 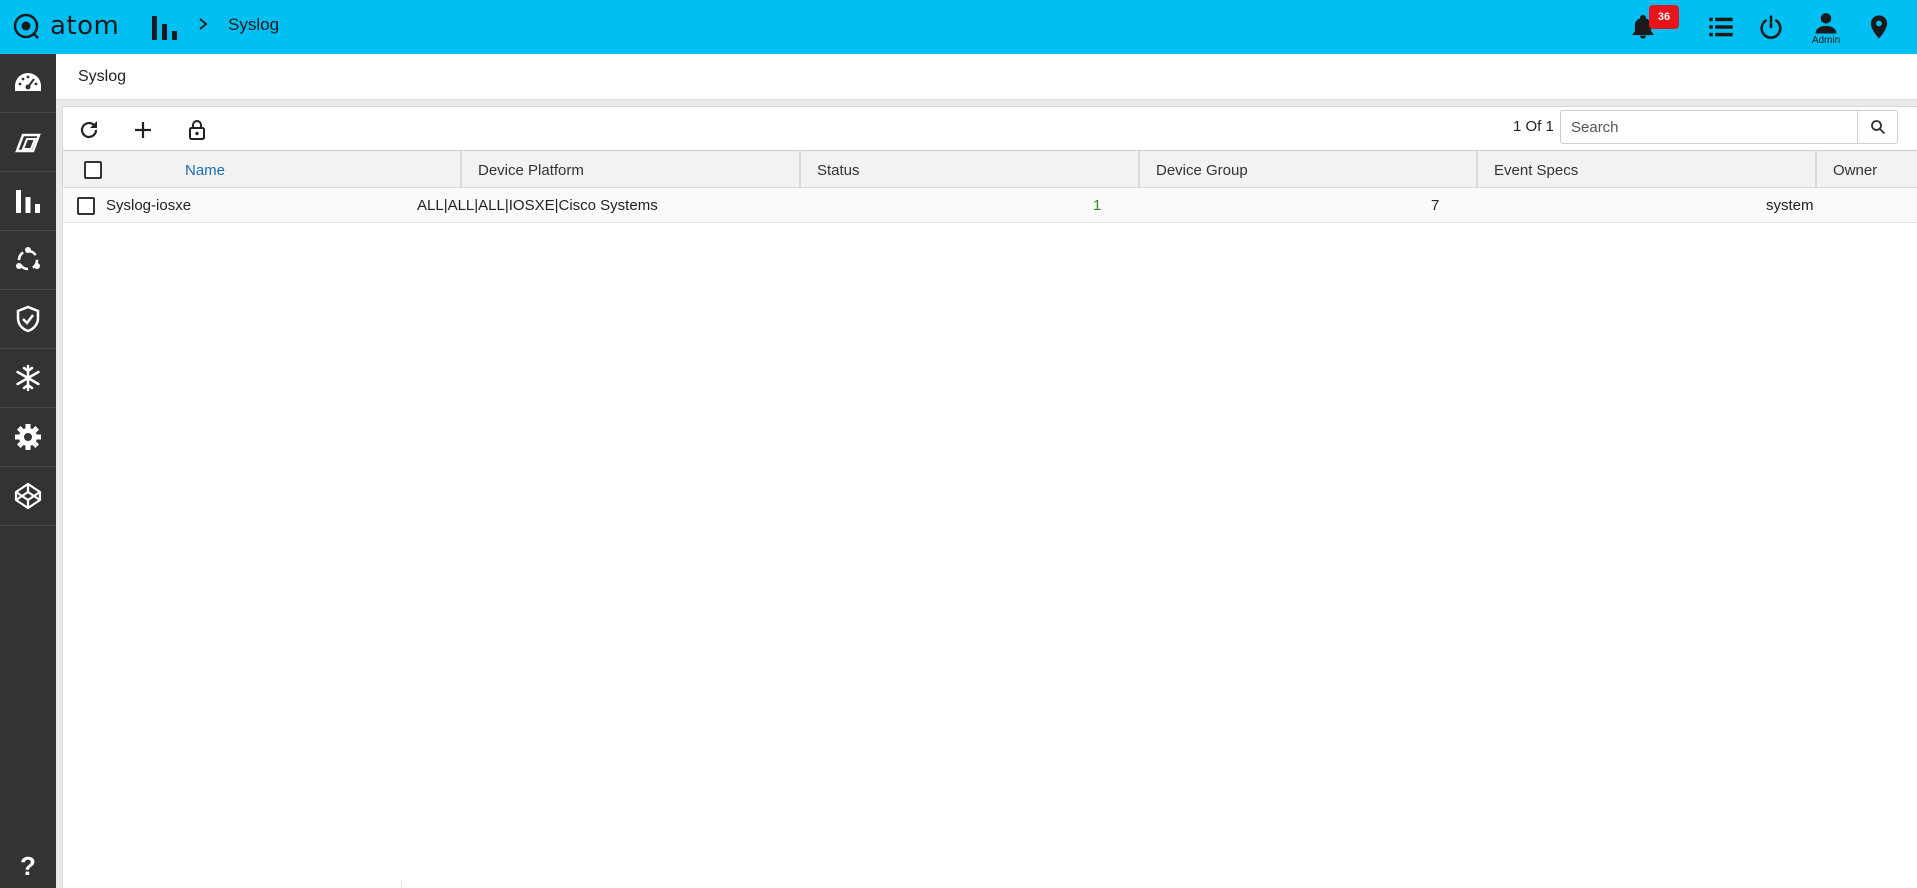 What do you see at coordinates (401, 884) in the screenshot?
I see `column-divider` at bounding box center [401, 884].